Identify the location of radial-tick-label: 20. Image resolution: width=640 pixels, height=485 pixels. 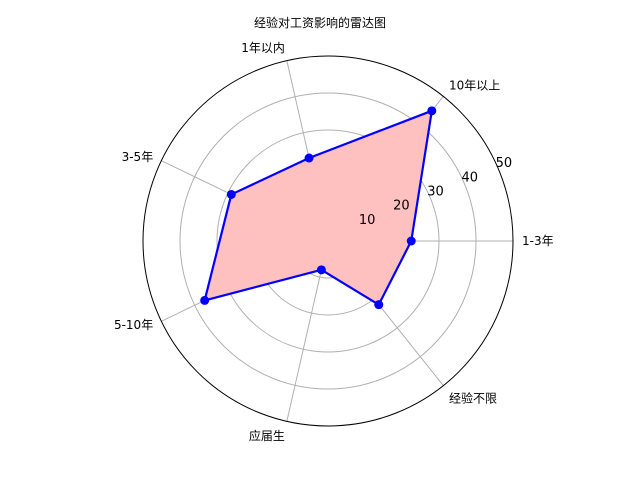
(401, 206).